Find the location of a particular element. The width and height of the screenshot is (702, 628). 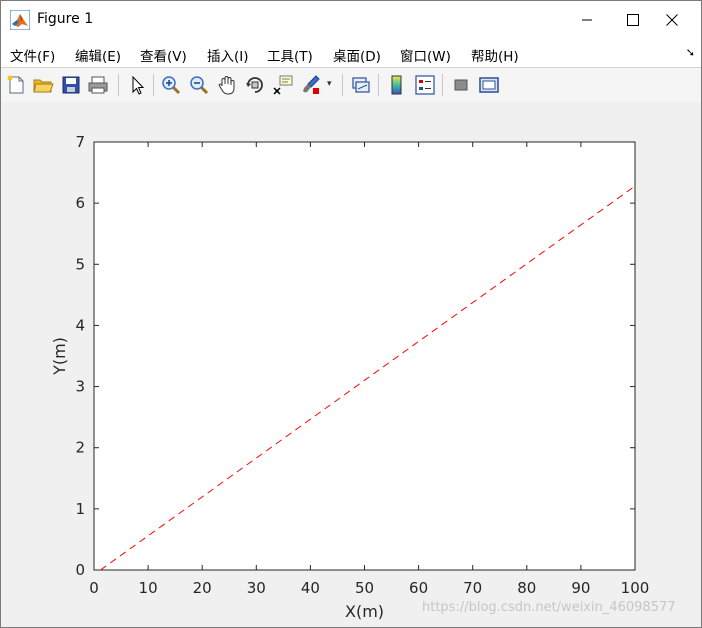

y-tick-label: 5 is located at coordinates (80, 264).